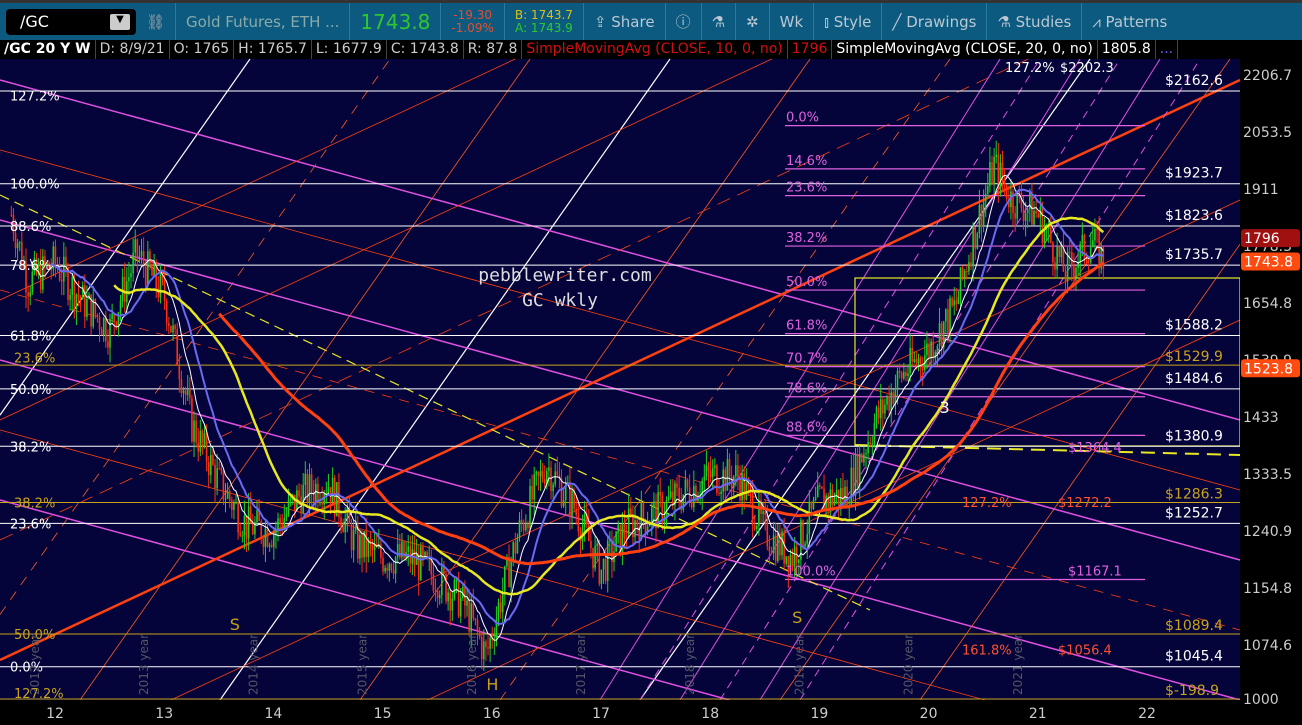 Image resolution: width=1302 pixels, height=725 pixels. What do you see at coordinates (363, 664) in the screenshot?
I see `year-label: 2015 year` at bounding box center [363, 664].